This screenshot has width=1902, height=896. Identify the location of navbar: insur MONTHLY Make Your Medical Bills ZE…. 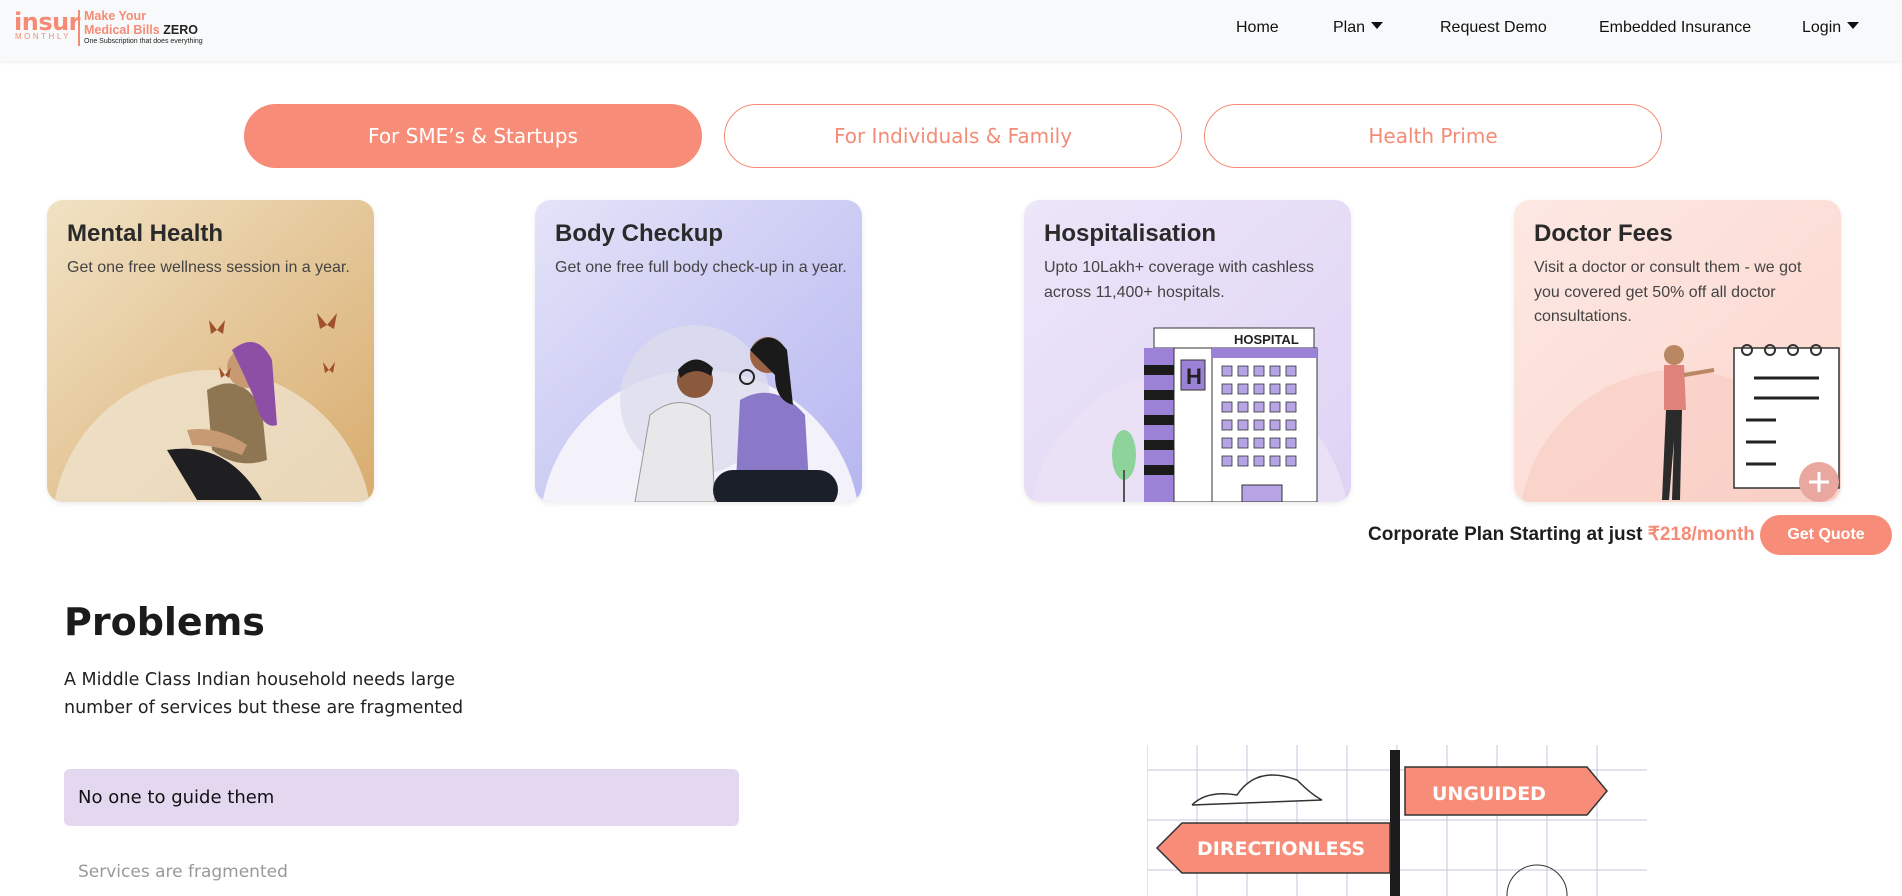
(951, 30).